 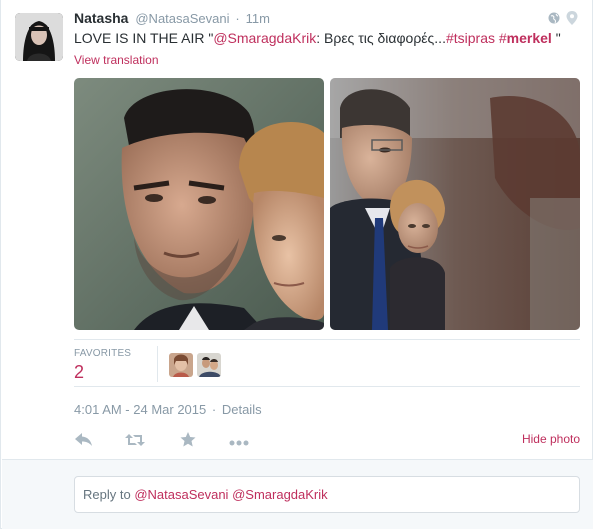 What do you see at coordinates (529, 38) in the screenshot?
I see `hashtag-word: merkel` at bounding box center [529, 38].